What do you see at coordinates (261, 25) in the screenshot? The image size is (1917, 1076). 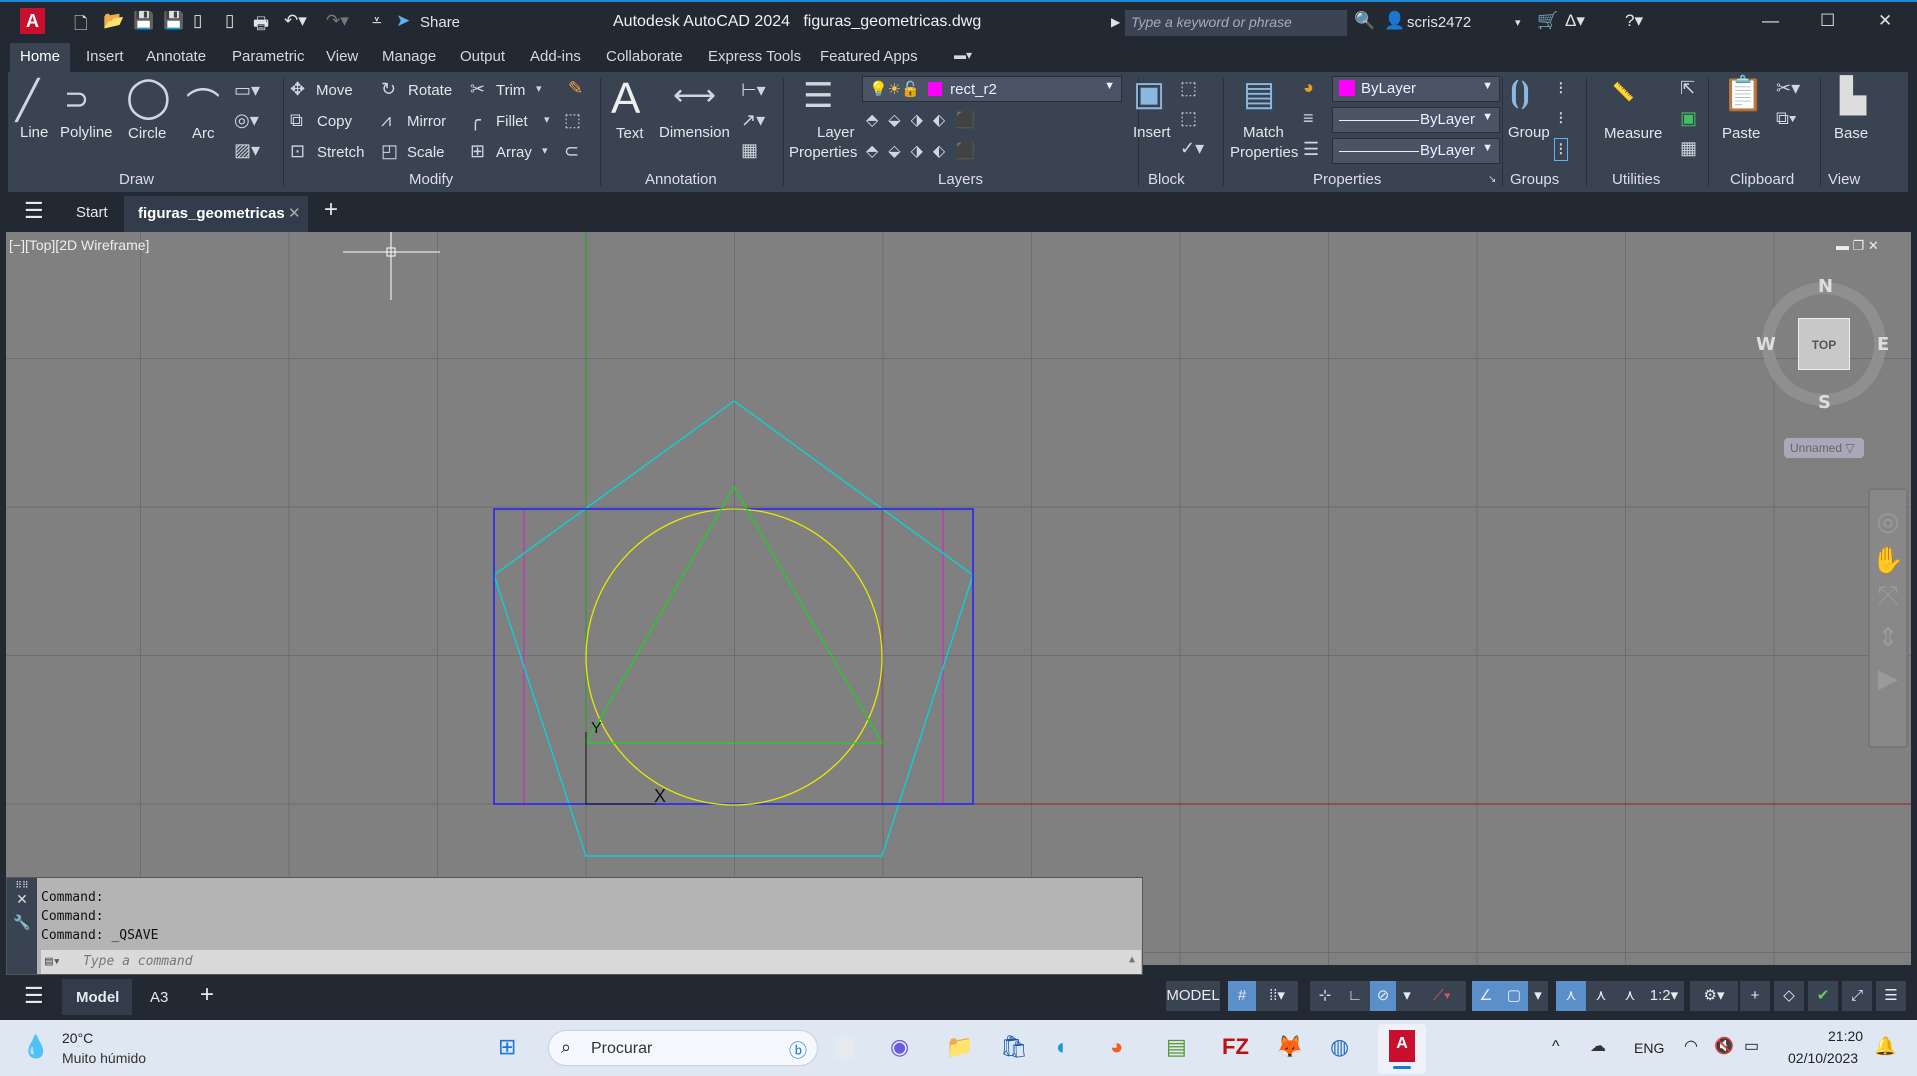 I see `plot-icon: 🖶` at bounding box center [261, 25].